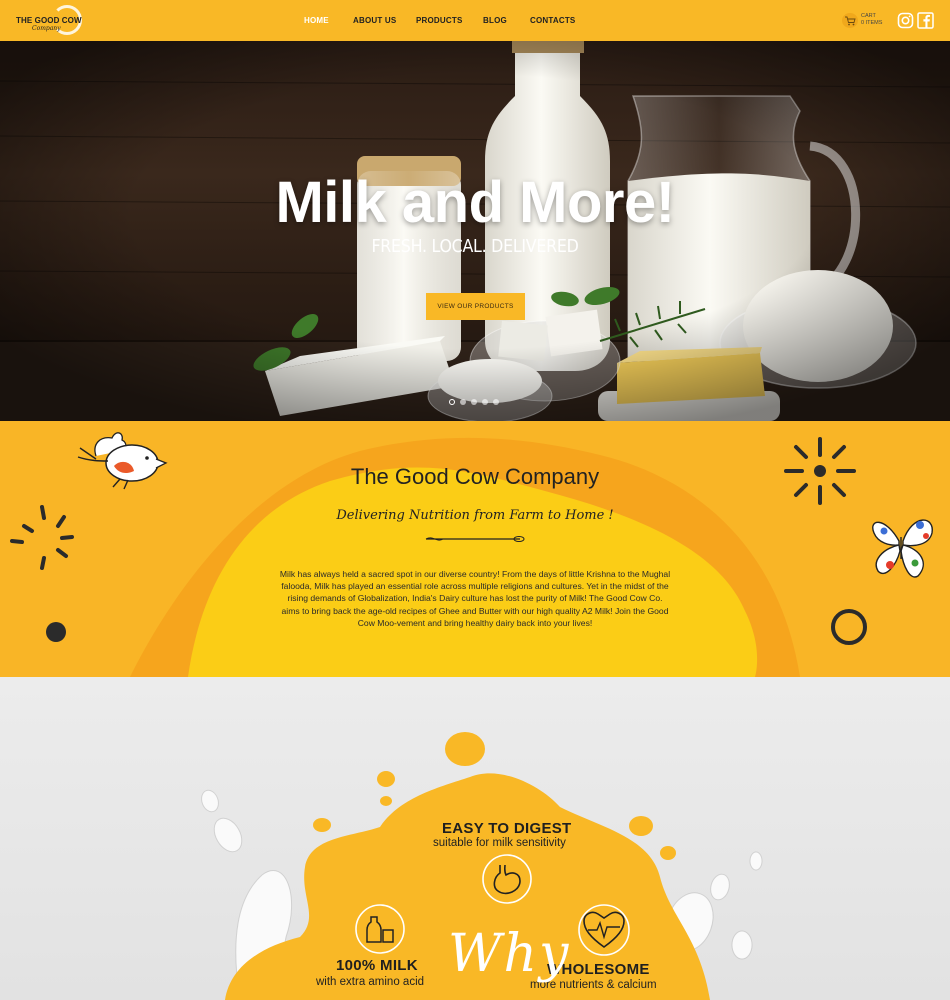 Image resolution: width=950 pixels, height=1000 pixels. I want to click on cart-icon, so click(850, 20).